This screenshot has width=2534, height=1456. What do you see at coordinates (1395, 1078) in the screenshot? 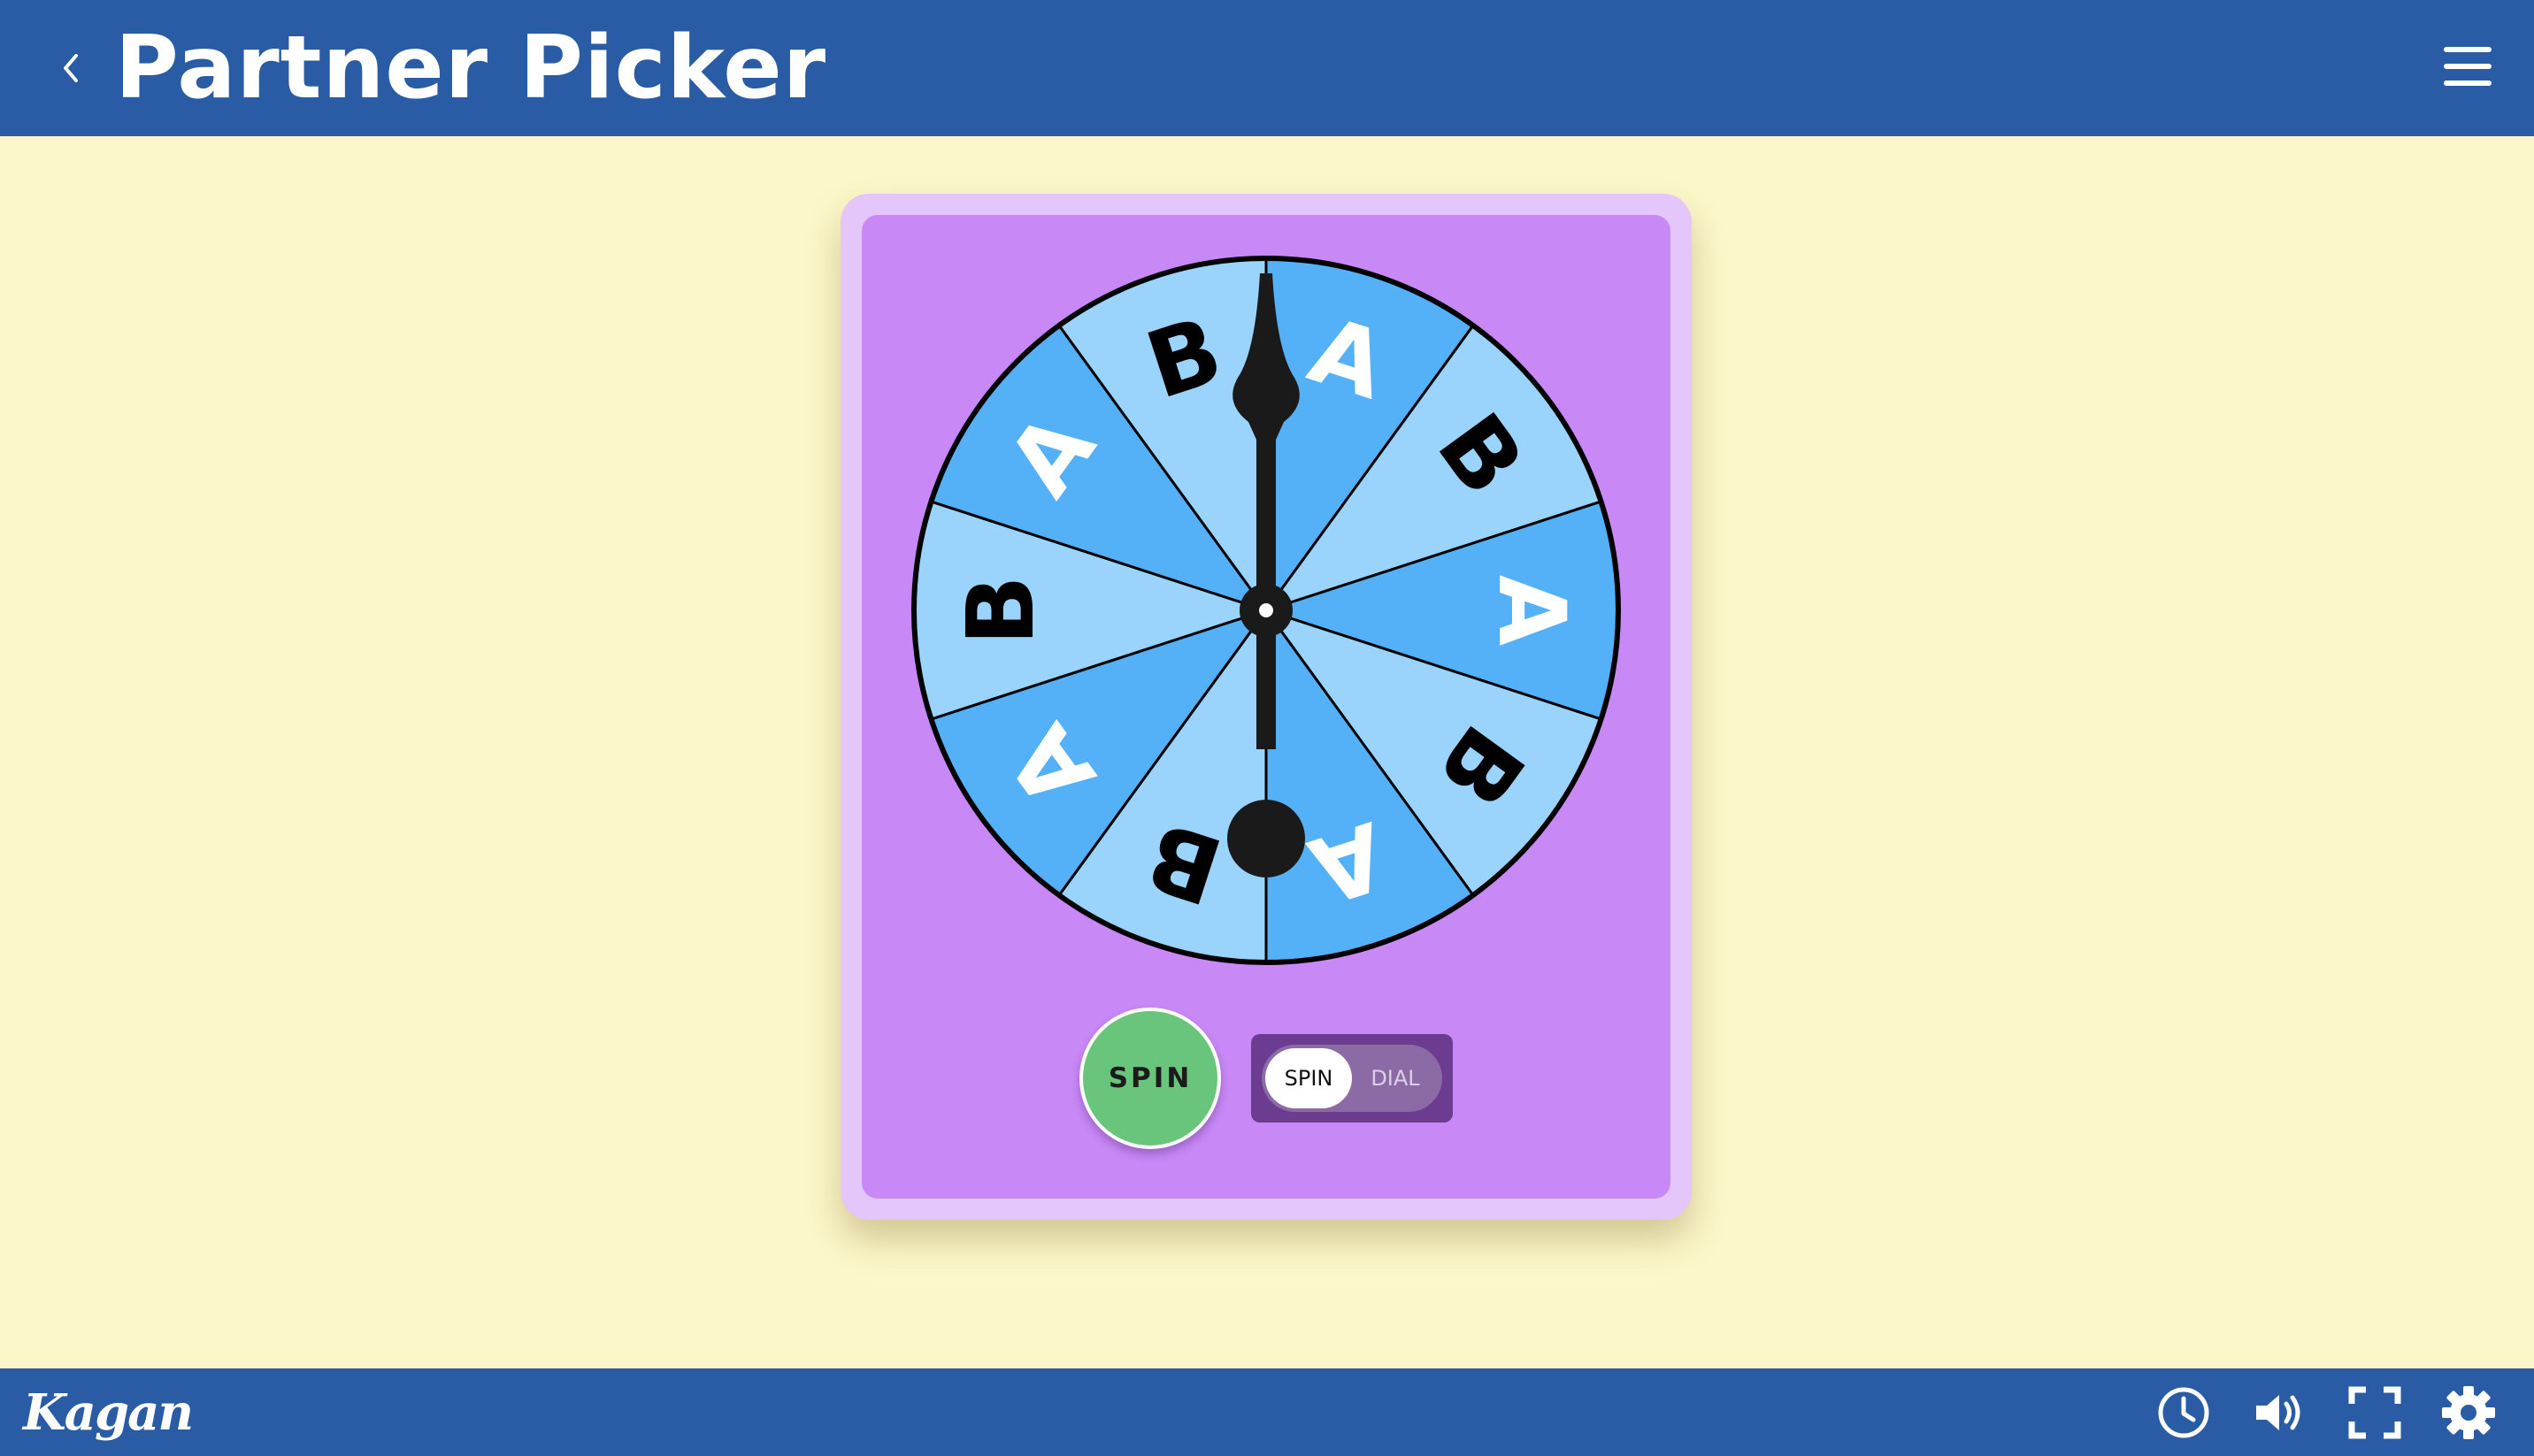
I see `mode-option-dial: DIAL` at bounding box center [1395, 1078].